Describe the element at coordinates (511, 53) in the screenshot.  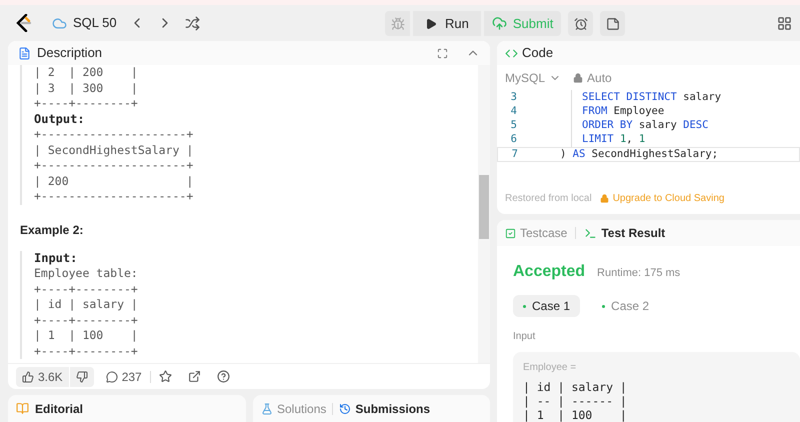
I see `code-icon` at that location.